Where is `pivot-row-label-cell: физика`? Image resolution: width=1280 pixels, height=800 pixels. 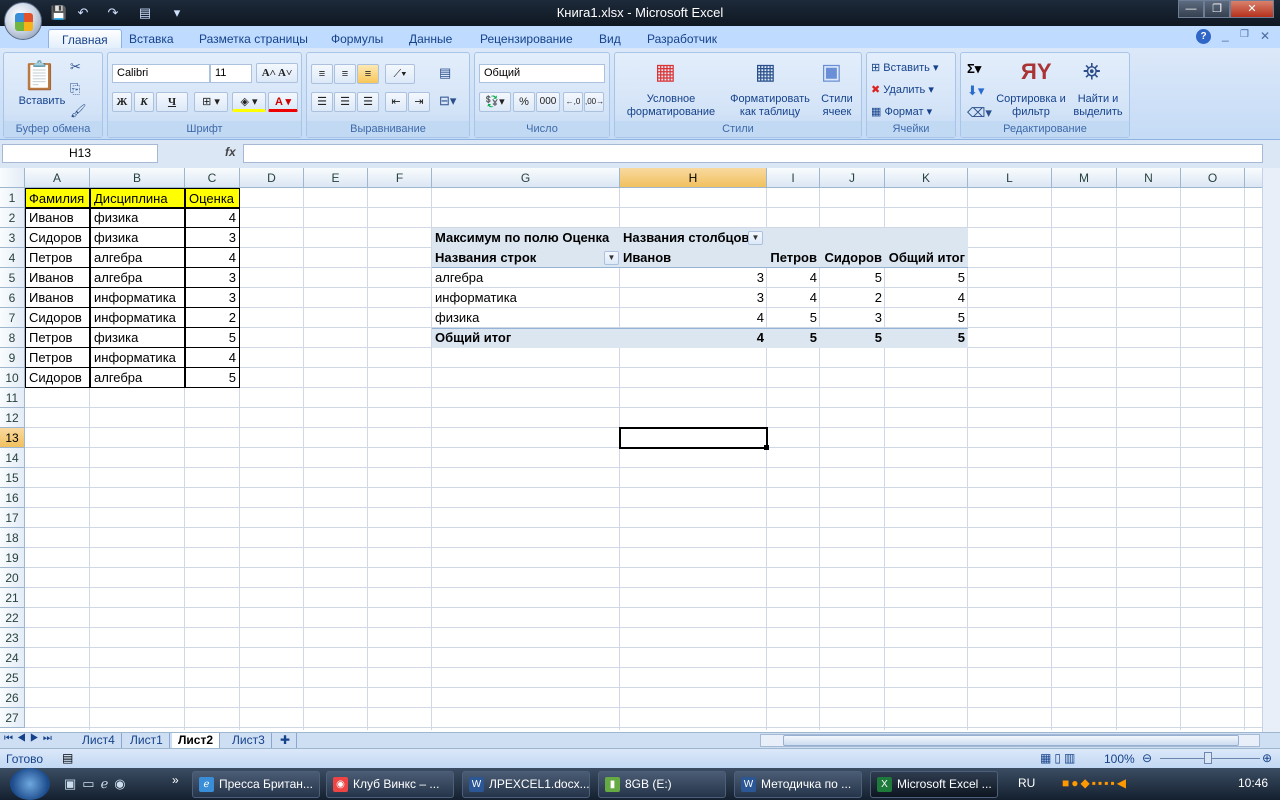
pivot-row-label-cell: физика is located at coordinates (526, 318).